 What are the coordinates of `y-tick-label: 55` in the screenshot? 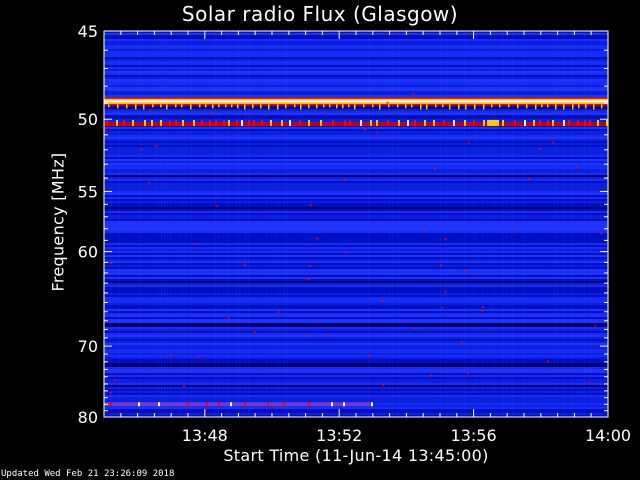 It's located at (88, 191).